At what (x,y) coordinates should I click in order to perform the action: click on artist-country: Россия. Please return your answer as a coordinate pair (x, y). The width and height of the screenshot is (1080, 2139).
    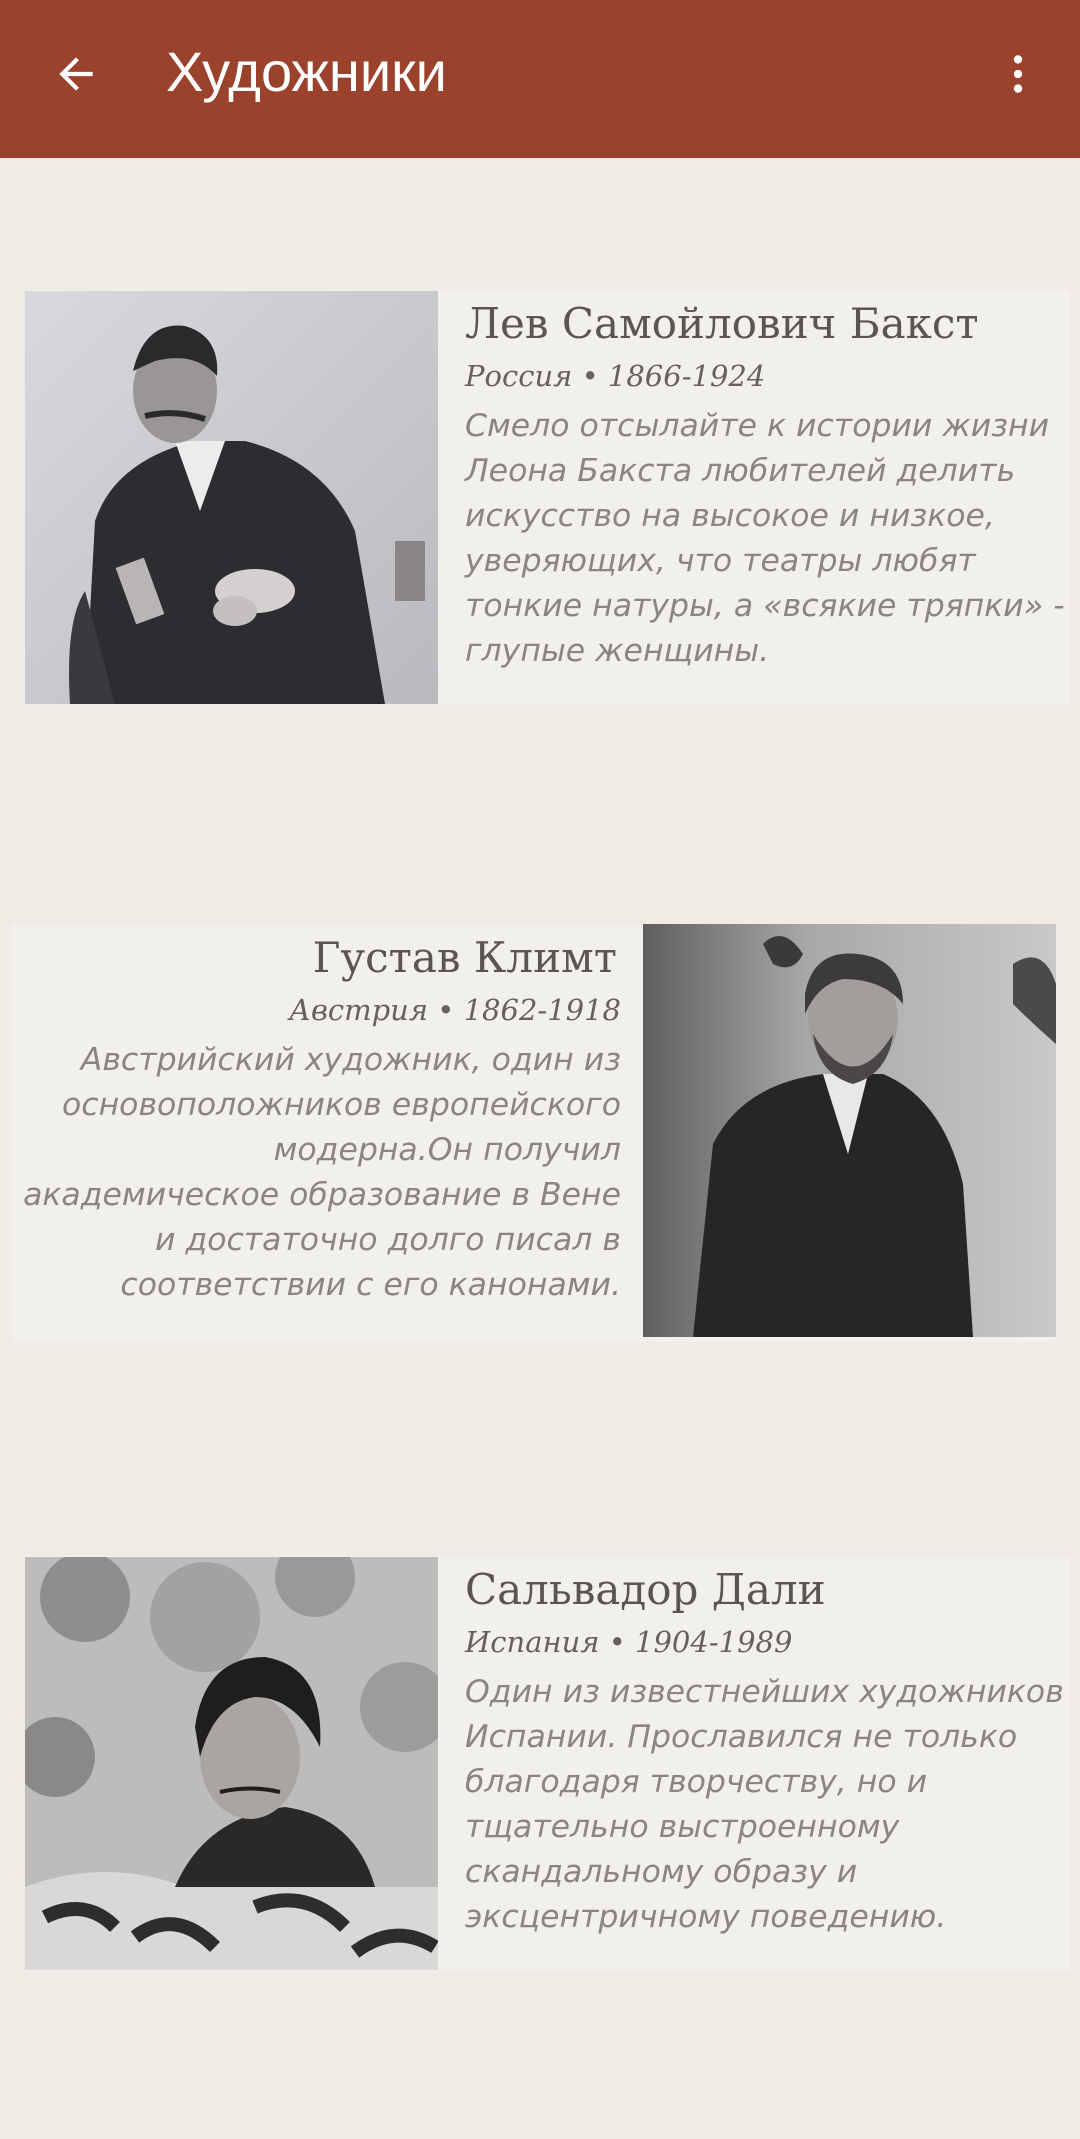
    Looking at the image, I should click on (519, 376).